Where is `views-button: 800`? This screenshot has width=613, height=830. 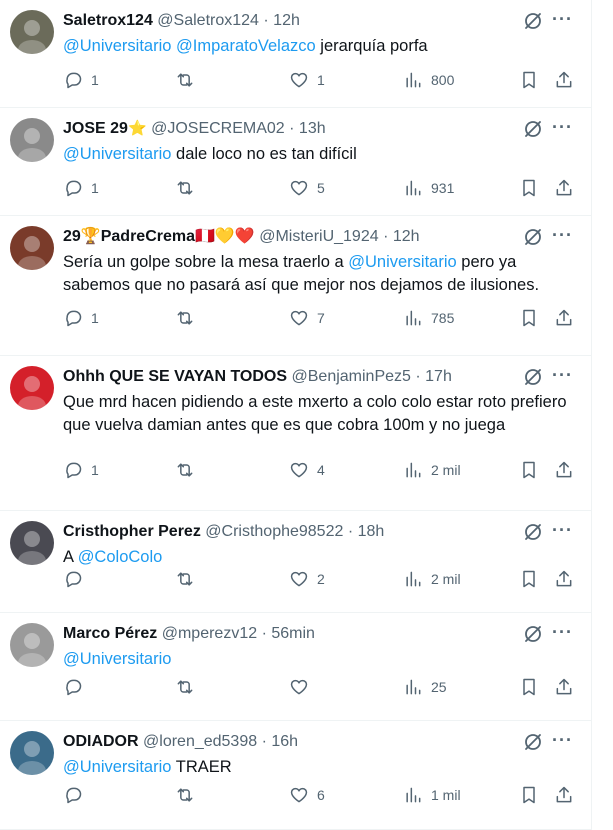 views-button: 800 is located at coordinates (428, 80).